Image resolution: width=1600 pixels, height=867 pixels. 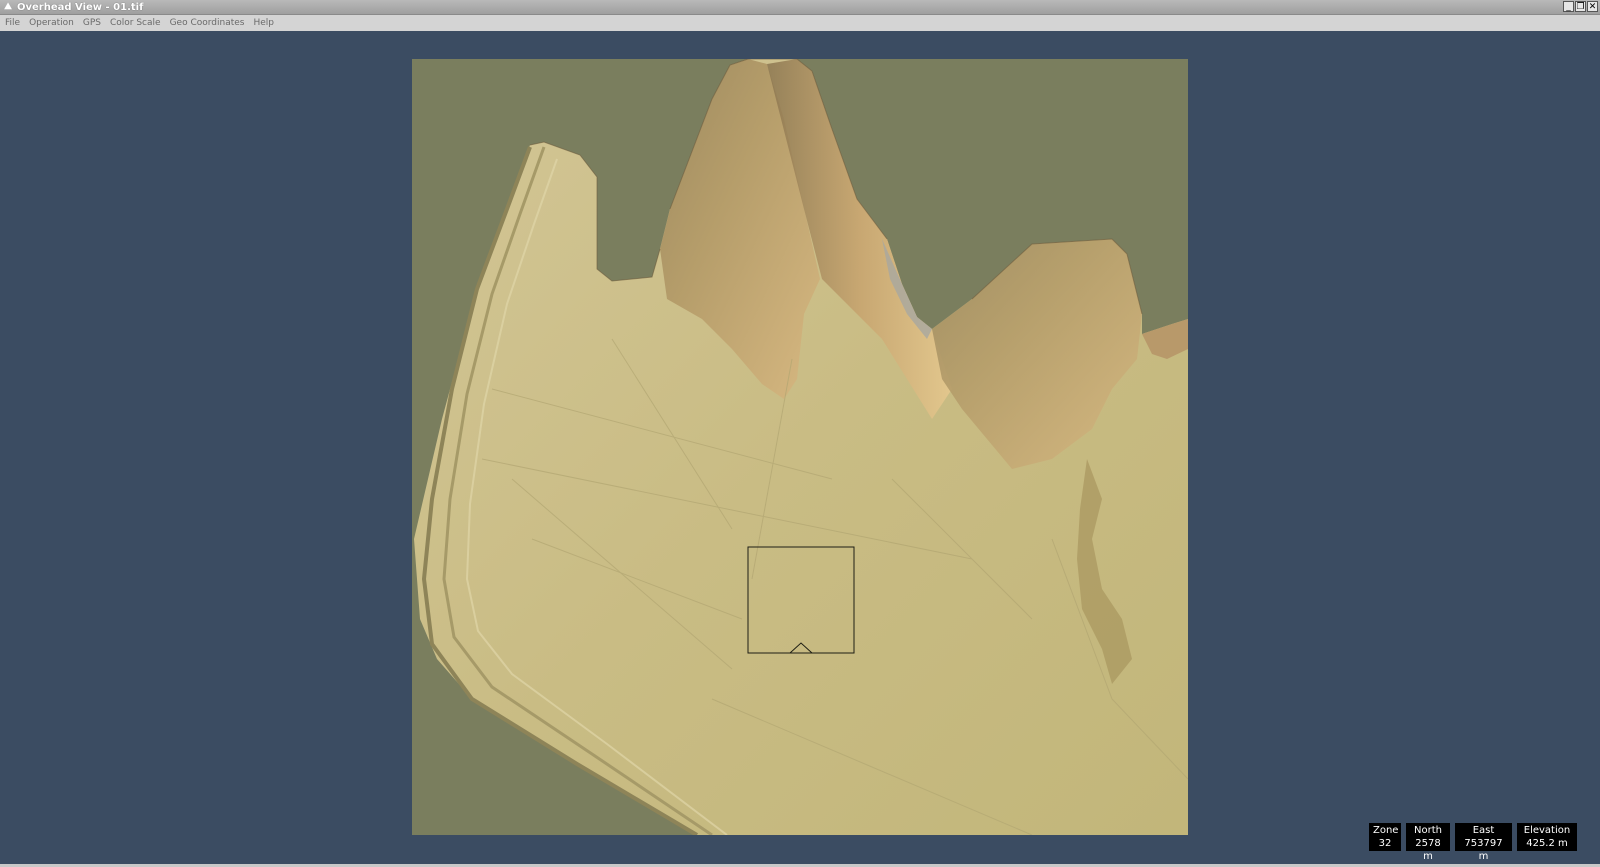 I want to click on elevation-label: Elevation, so click(x=1547, y=830).